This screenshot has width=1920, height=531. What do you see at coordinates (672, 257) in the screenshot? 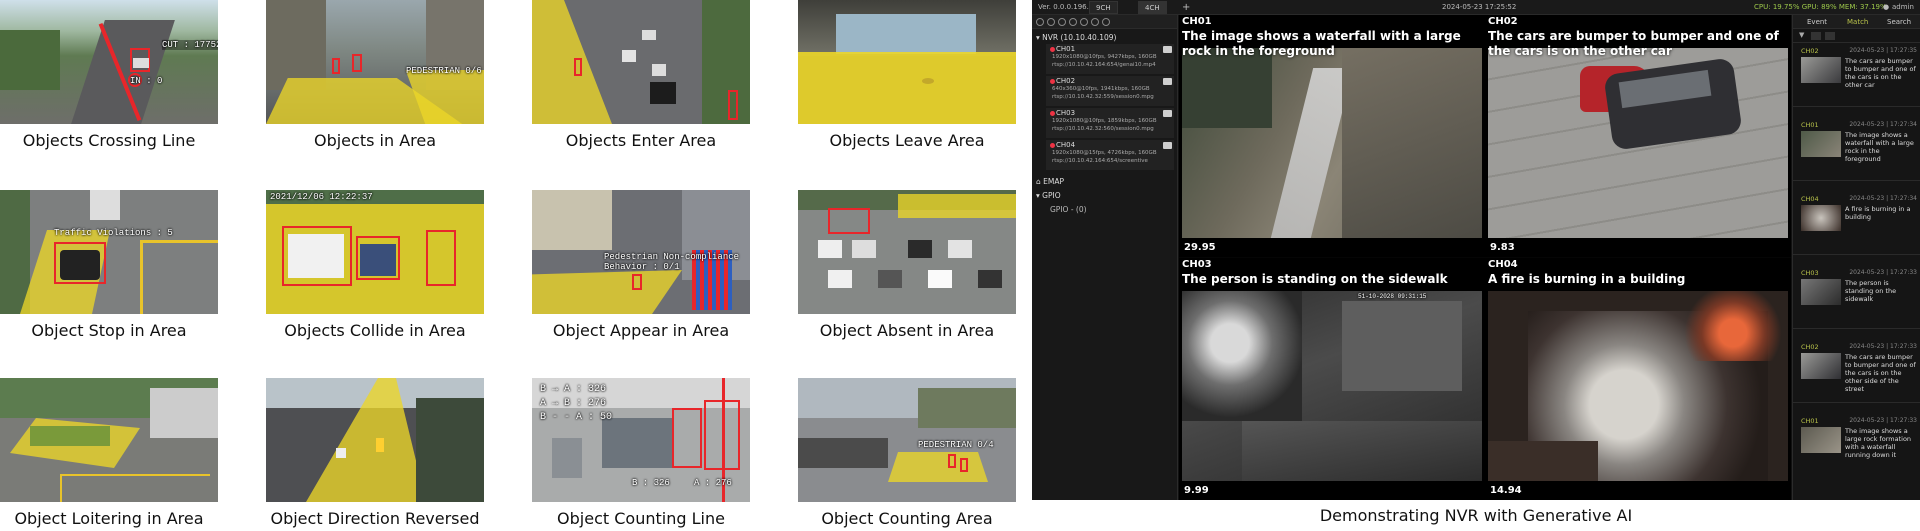
I see `overlay-label: Pedestrian Non-compliance` at bounding box center [672, 257].